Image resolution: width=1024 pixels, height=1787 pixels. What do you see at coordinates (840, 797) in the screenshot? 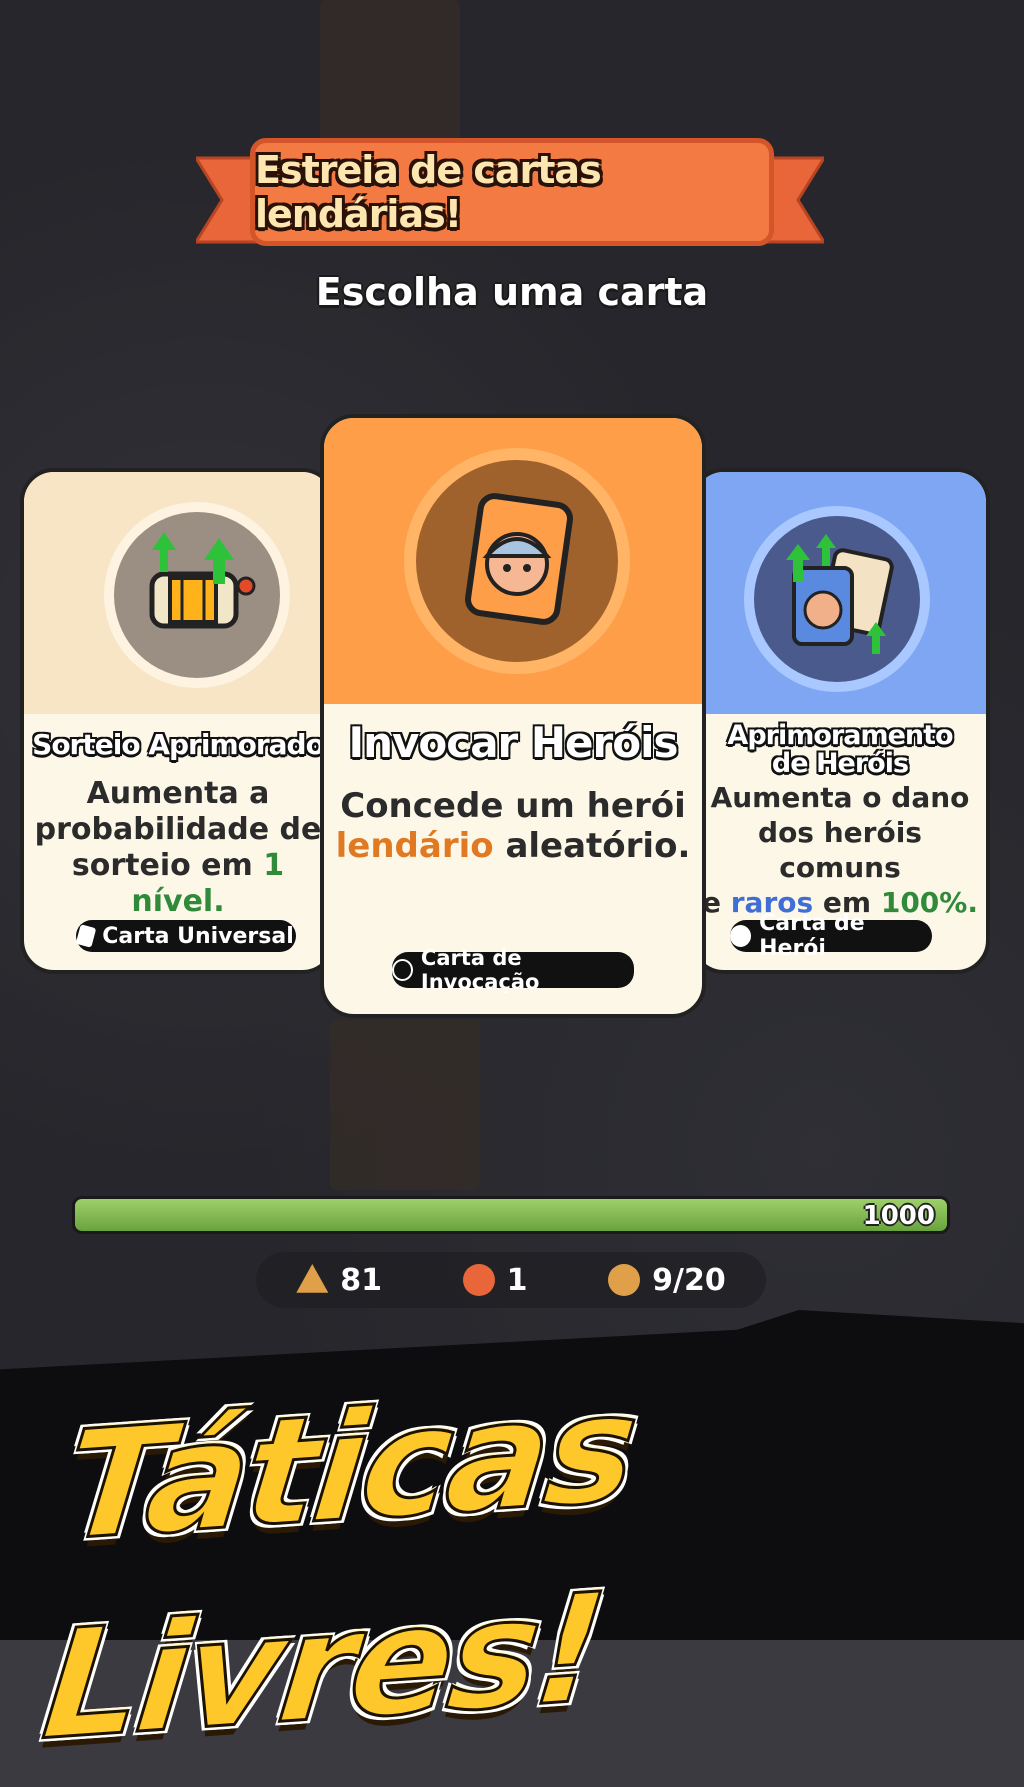
I see `desc-line: Aumenta o dano` at bounding box center [840, 797].